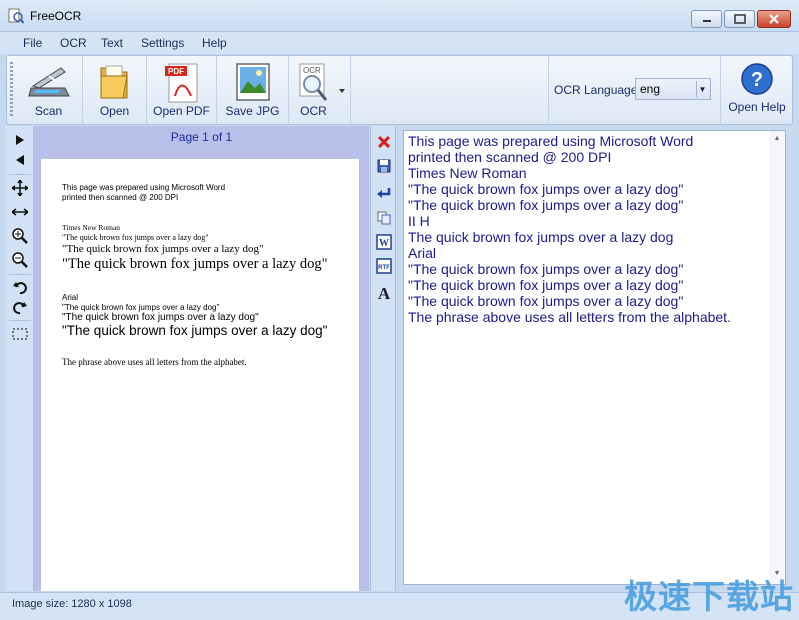 The width and height of the screenshot is (799, 620). I want to click on ocr-button: OCR OCR, so click(320, 90).